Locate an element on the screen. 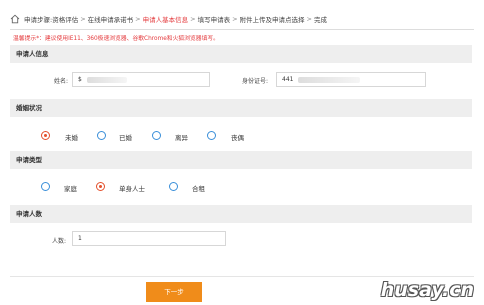 The image size is (484, 305). step-5: 附件上传及申请点选择 is located at coordinates (272, 20).